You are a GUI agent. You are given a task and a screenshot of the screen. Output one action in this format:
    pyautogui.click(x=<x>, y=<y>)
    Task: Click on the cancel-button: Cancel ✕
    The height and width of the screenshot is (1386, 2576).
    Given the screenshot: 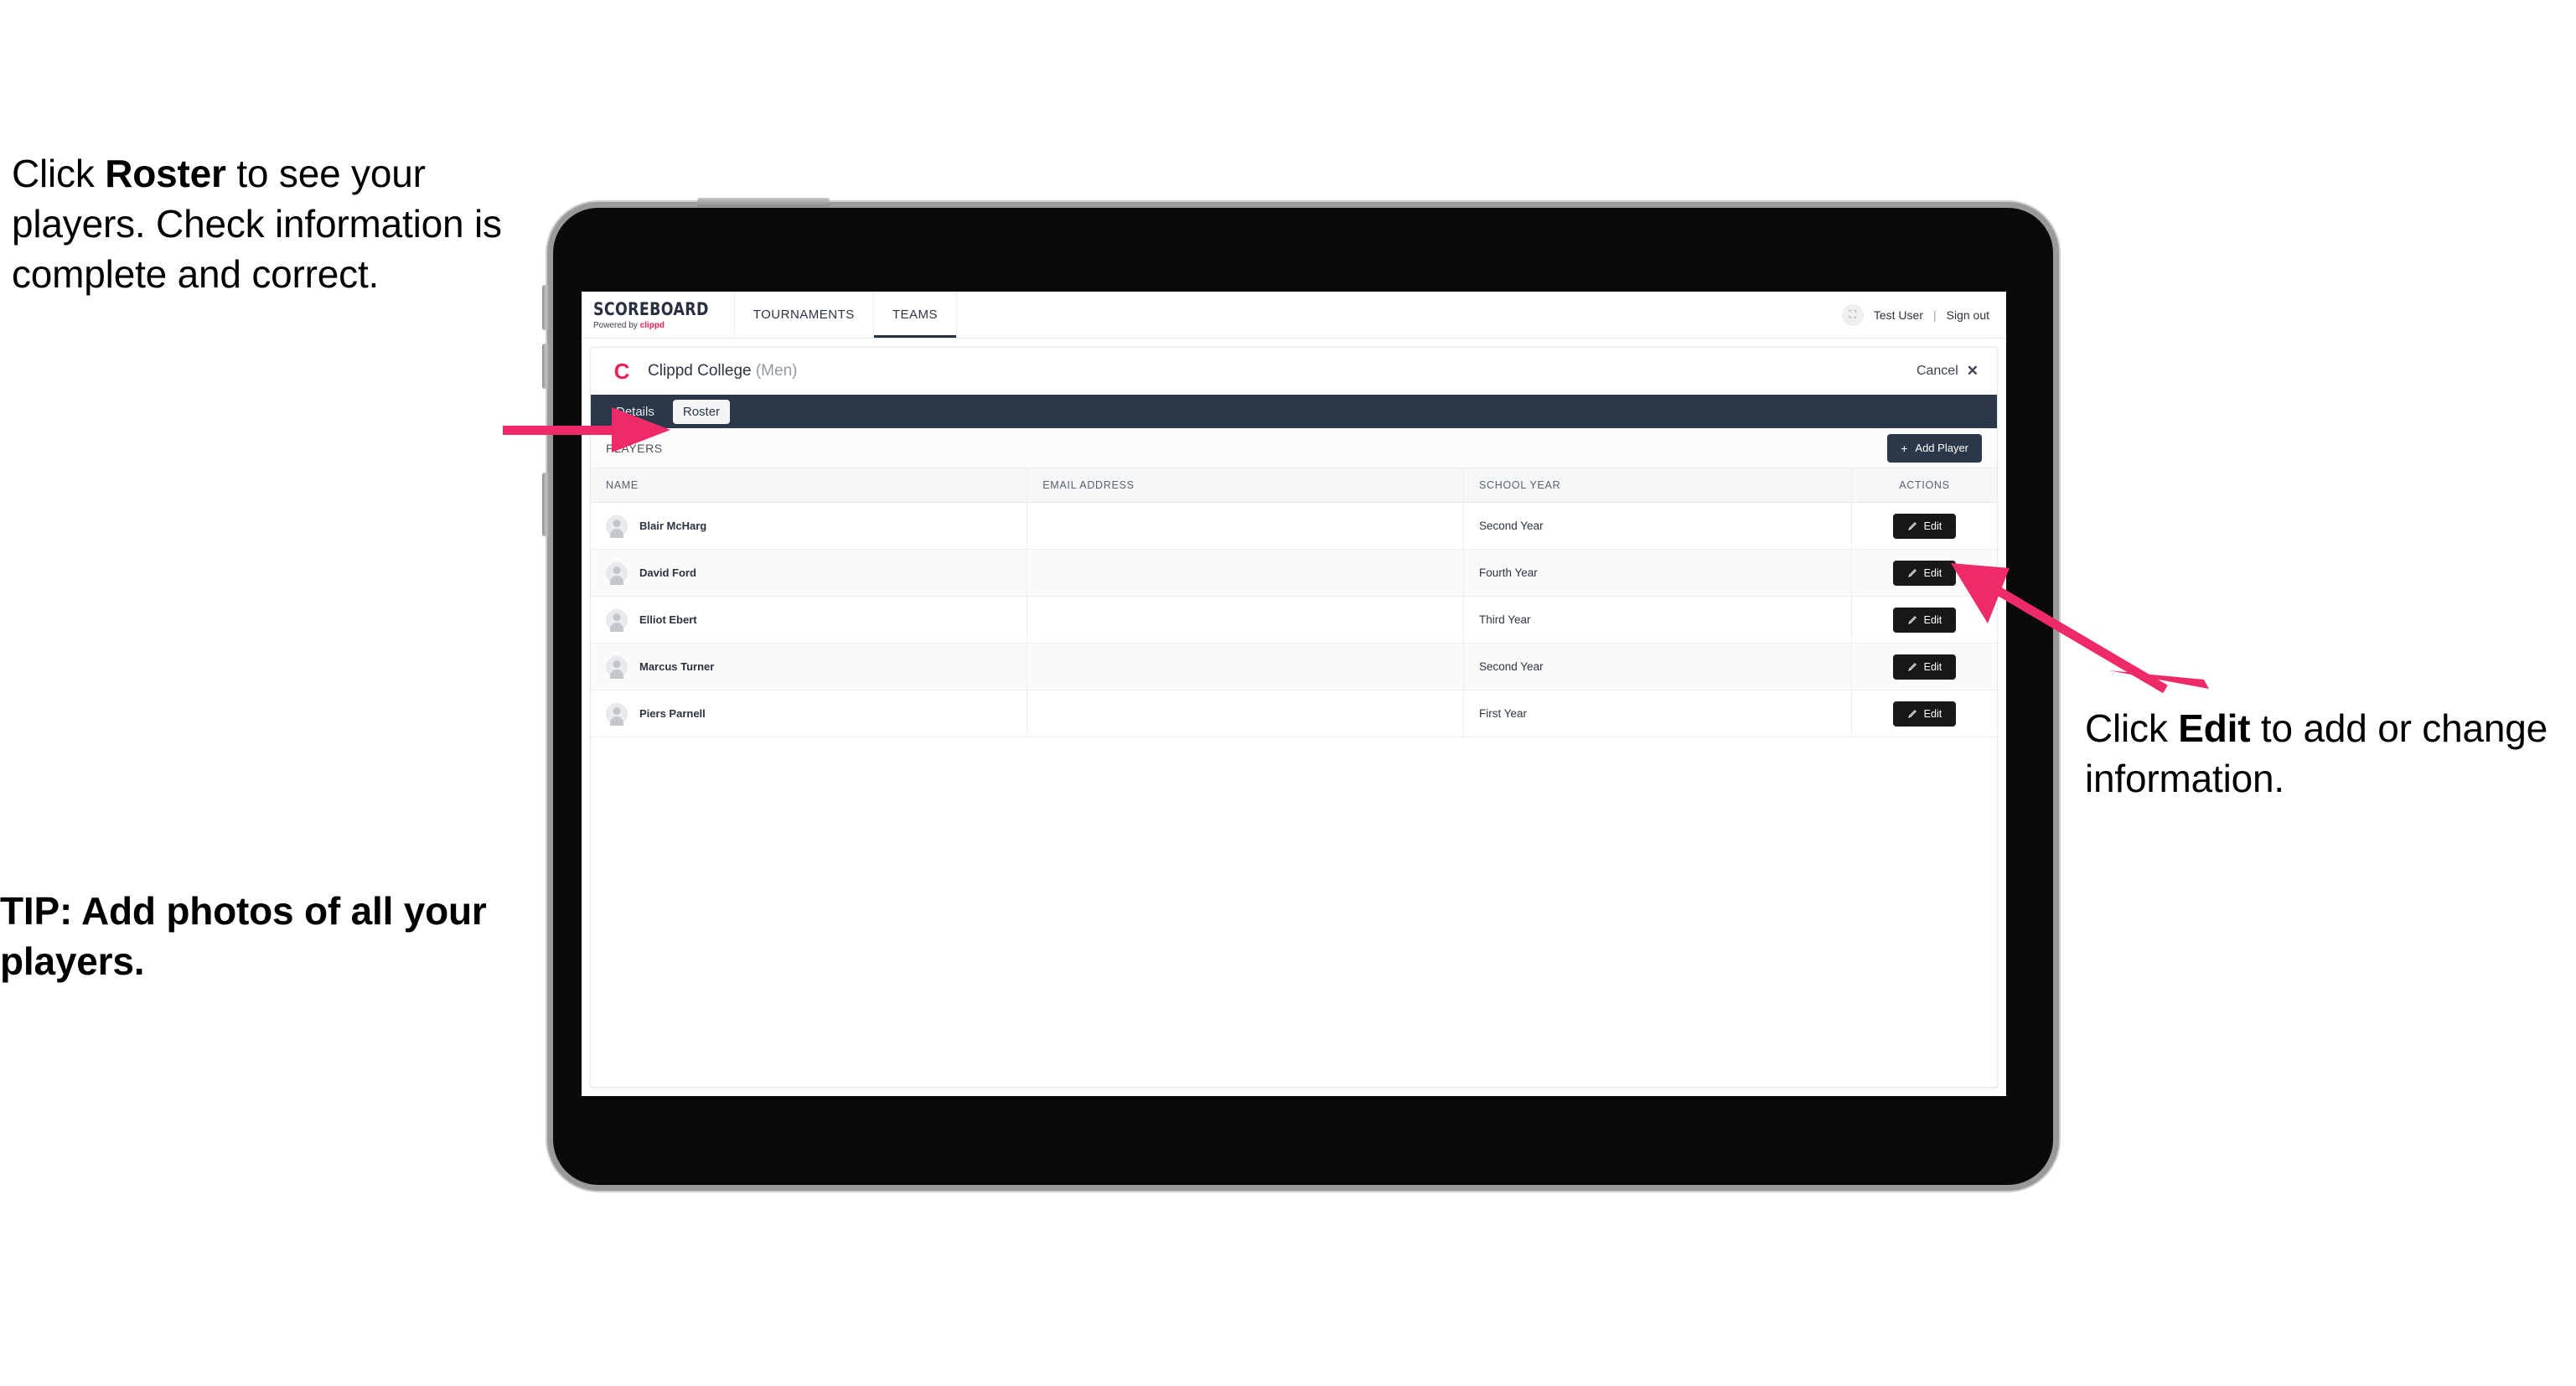 What is the action you would take?
    pyautogui.click(x=1947, y=371)
    